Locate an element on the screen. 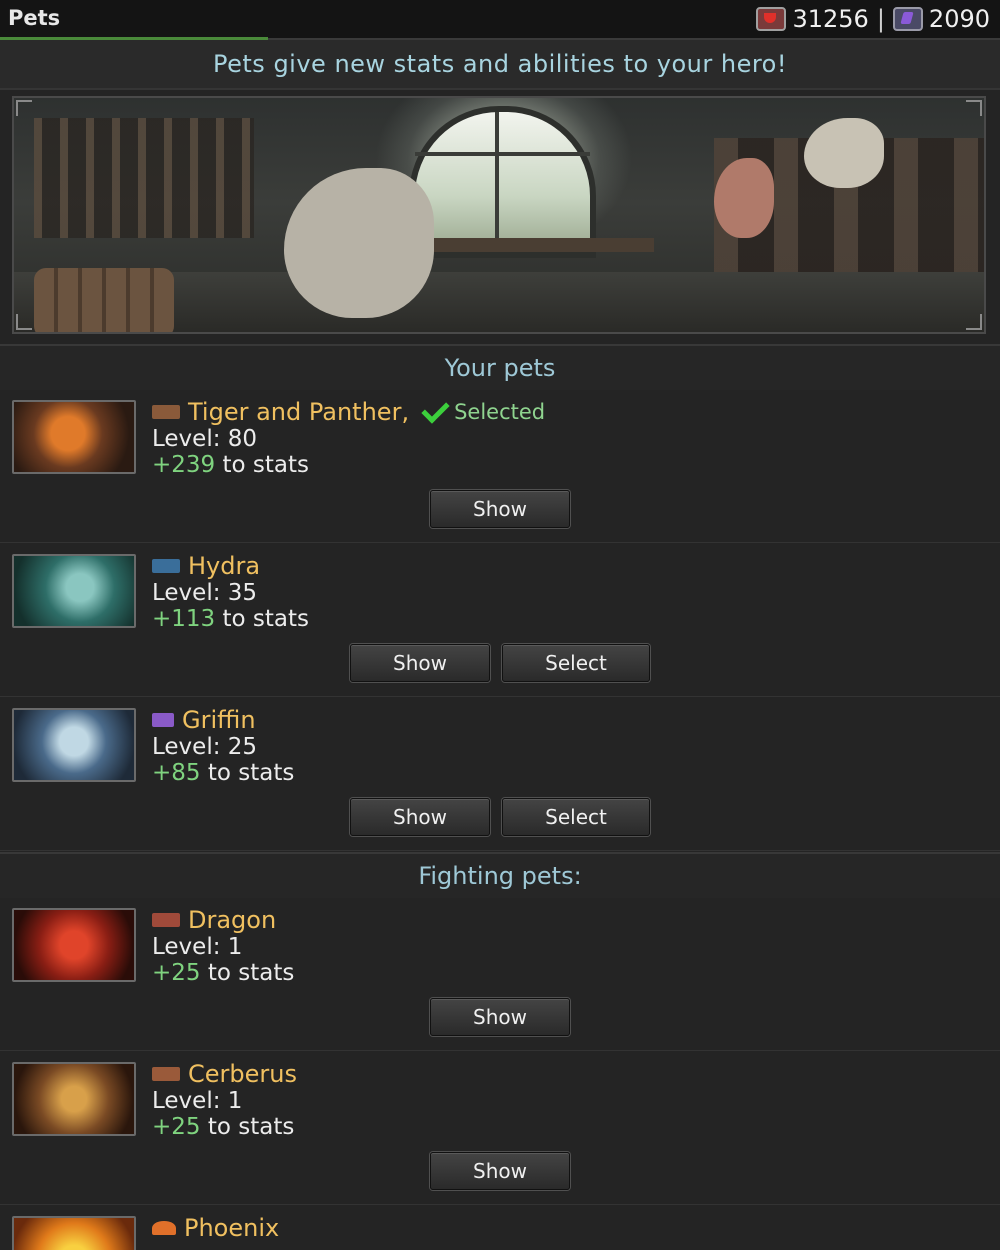 This screenshot has height=1250, width=1000. crystal-currency-icon is located at coordinates (907, 19).